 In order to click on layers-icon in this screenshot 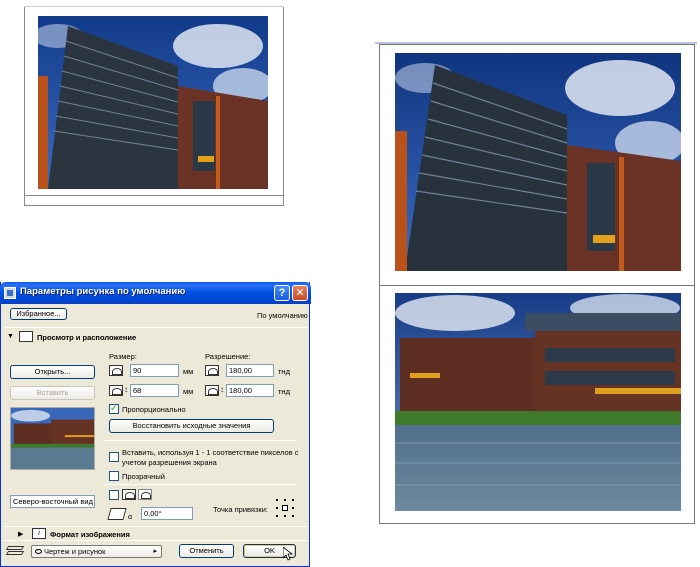, I will do `click(15, 551)`.